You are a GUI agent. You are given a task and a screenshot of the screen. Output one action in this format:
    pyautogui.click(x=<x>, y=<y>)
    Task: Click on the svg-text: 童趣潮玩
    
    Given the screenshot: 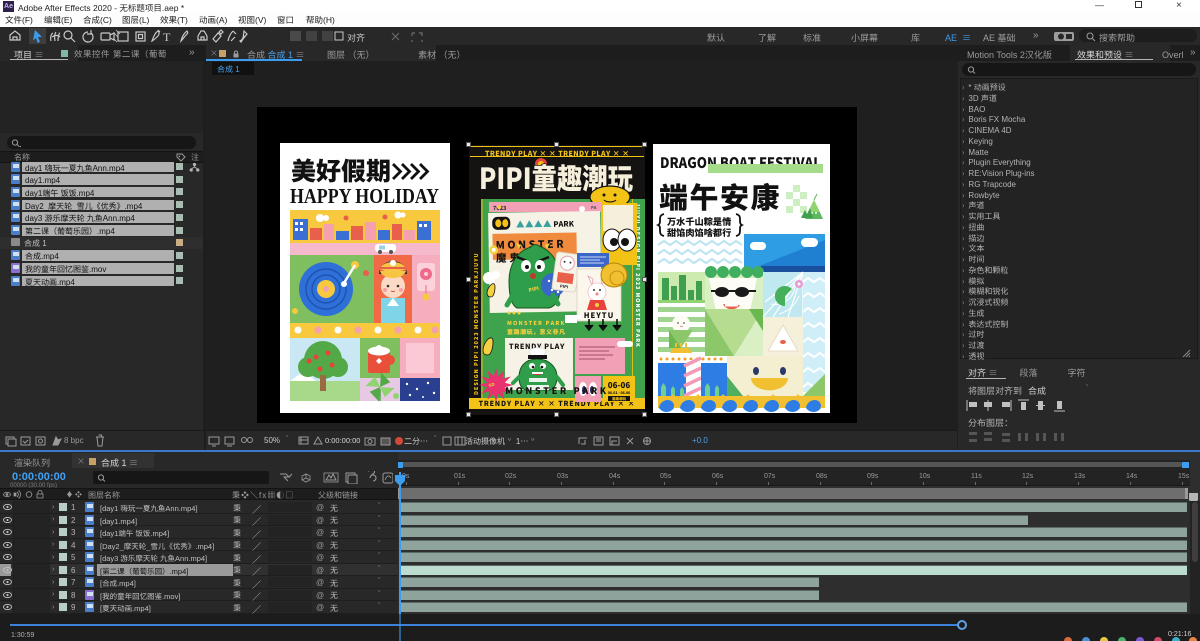 What is the action you would take?
    pyautogui.click(x=619, y=399)
    